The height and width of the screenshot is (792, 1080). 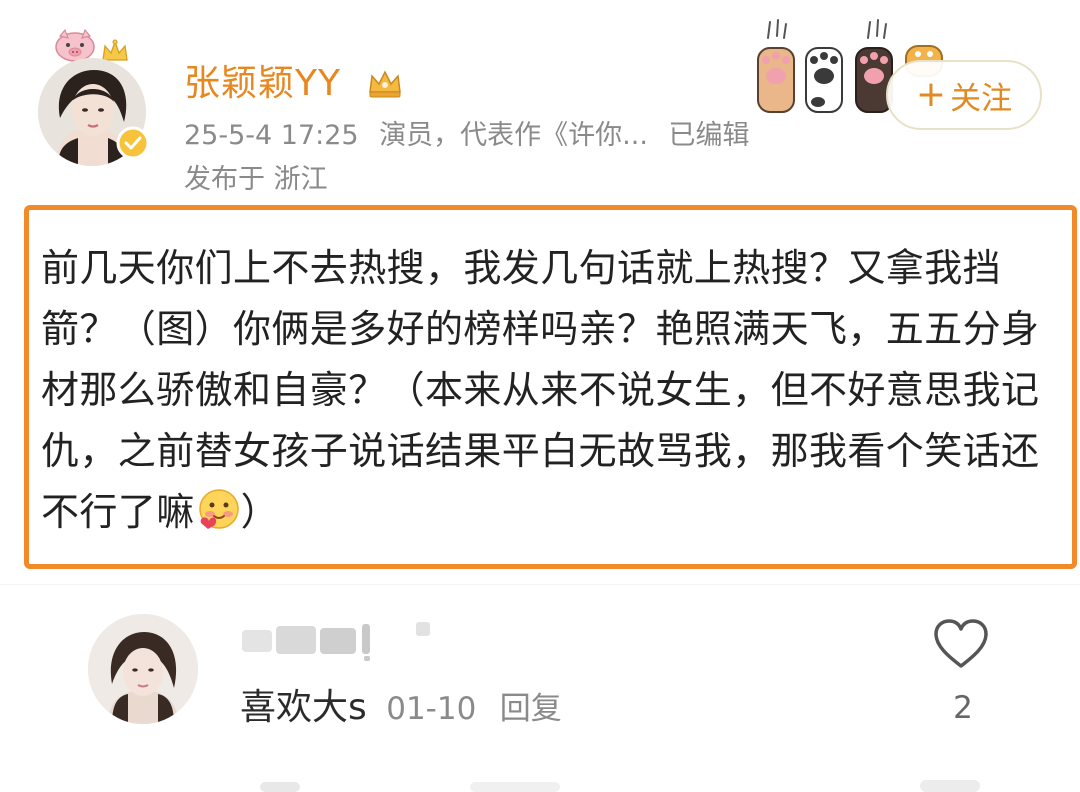 What do you see at coordinates (303, 707) in the screenshot?
I see `comment-body: 喜欢大s` at bounding box center [303, 707].